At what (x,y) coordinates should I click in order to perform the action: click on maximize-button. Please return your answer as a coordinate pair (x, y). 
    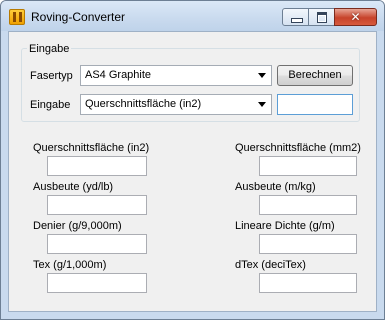
    Looking at the image, I should click on (321, 17).